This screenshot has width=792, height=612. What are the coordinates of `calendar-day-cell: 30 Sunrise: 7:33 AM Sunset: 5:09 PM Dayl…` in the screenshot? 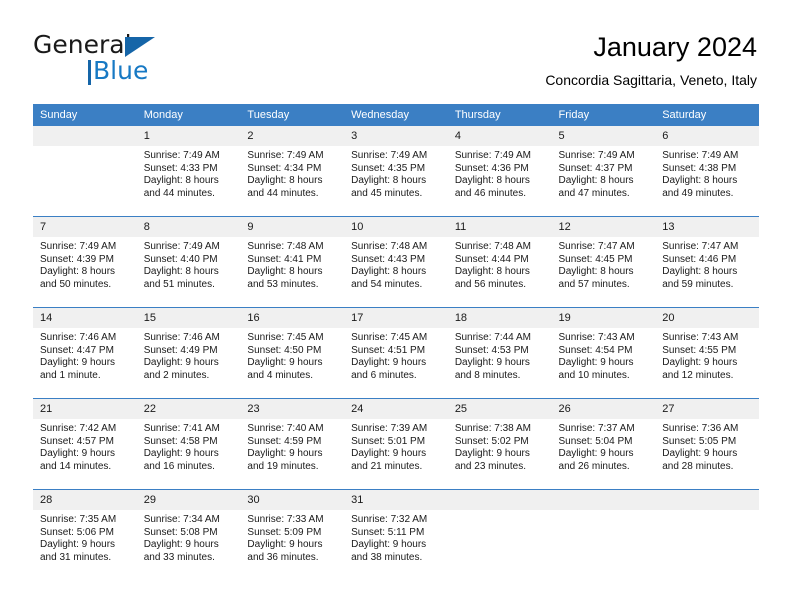 It's located at (292, 534).